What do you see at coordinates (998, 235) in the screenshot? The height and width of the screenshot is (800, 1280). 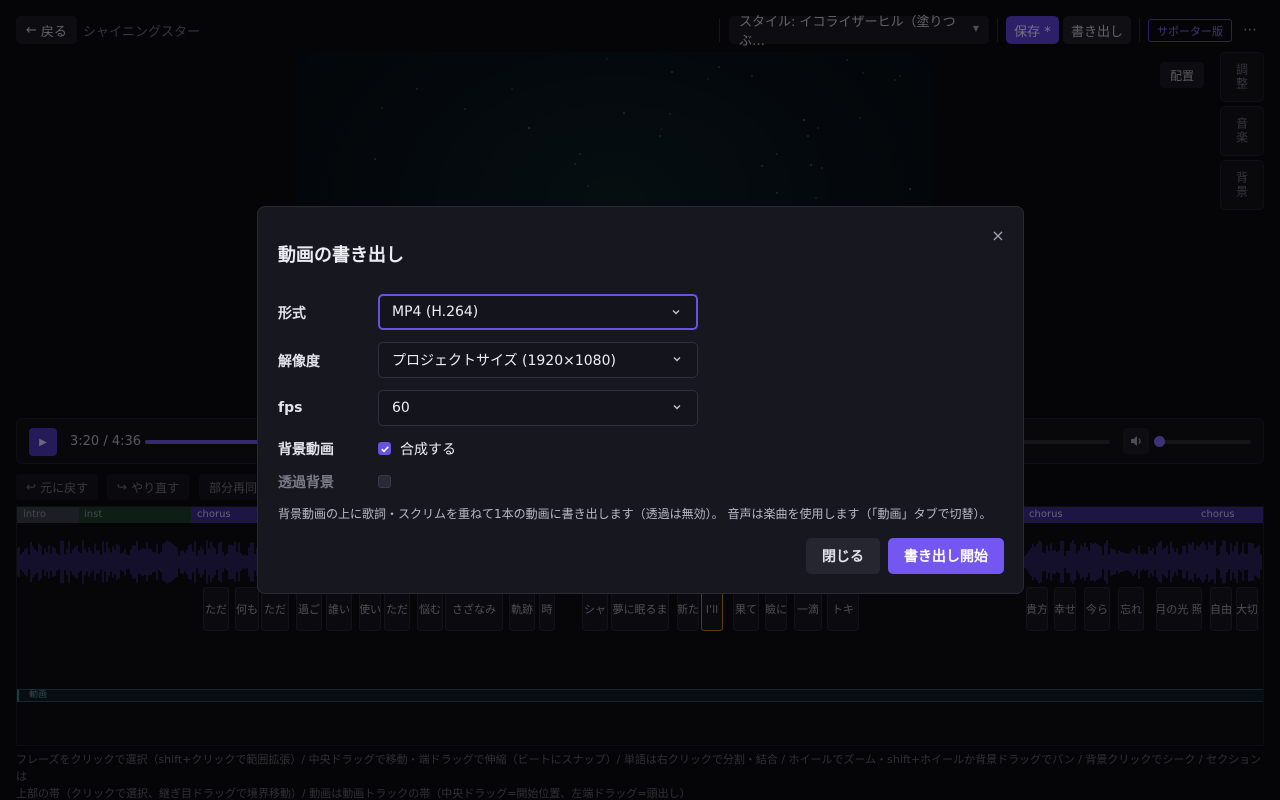 I see `close-icon: ×` at bounding box center [998, 235].